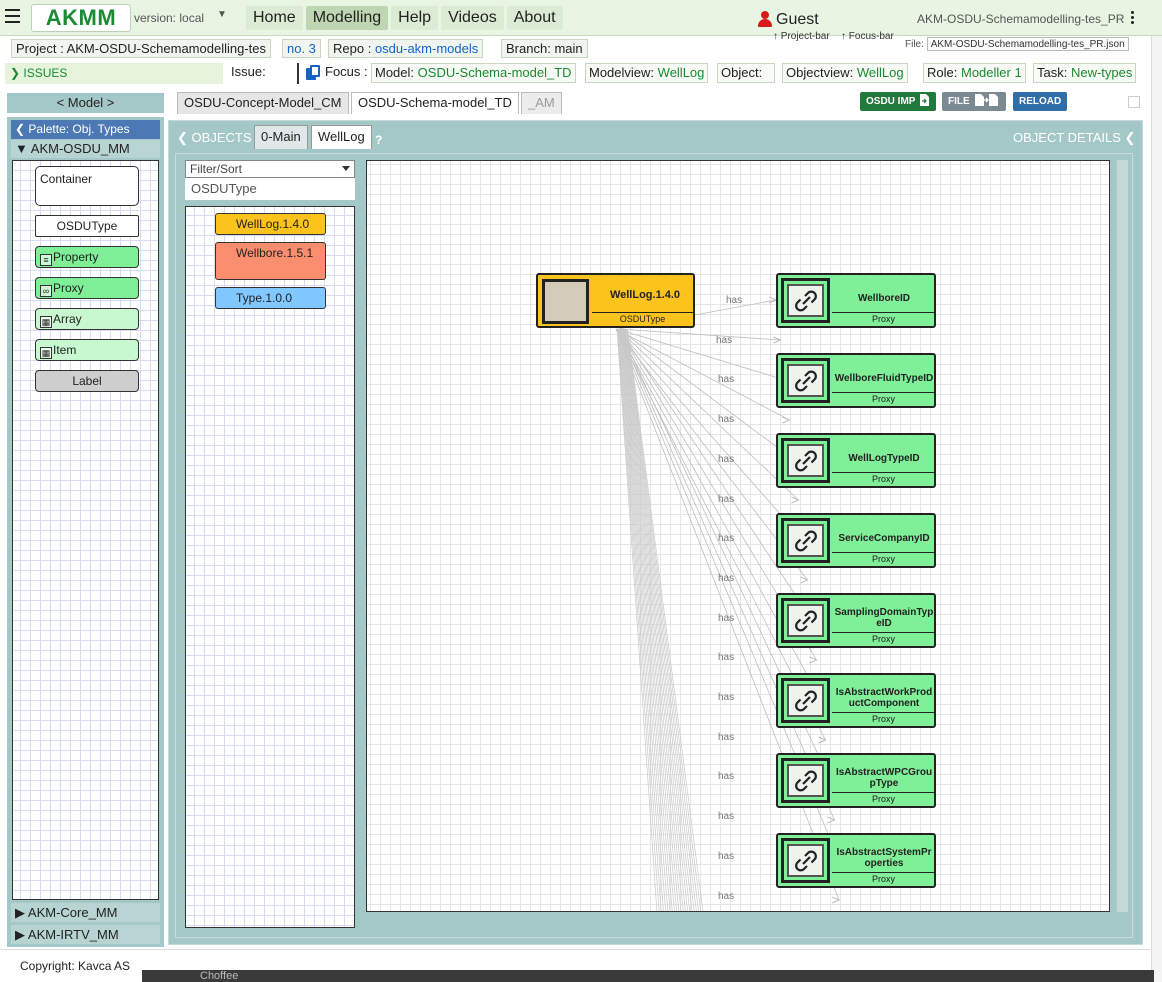 This screenshot has height=982, width=1162. I want to click on project-bar-hint: ↑ Project-bar, so click(801, 36).